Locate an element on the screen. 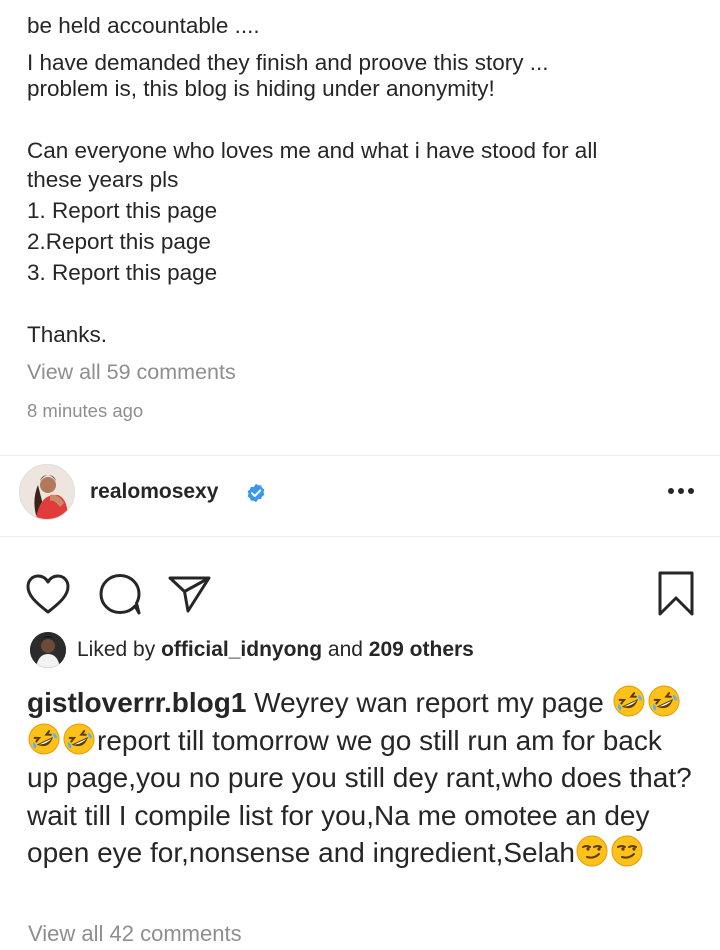 The width and height of the screenshot is (720, 950). likes-others-count: 209 others is located at coordinates (421, 649).